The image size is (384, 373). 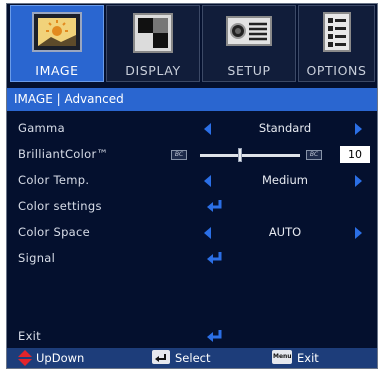 I want to click on exit-label: Exit, so click(x=29, y=336).